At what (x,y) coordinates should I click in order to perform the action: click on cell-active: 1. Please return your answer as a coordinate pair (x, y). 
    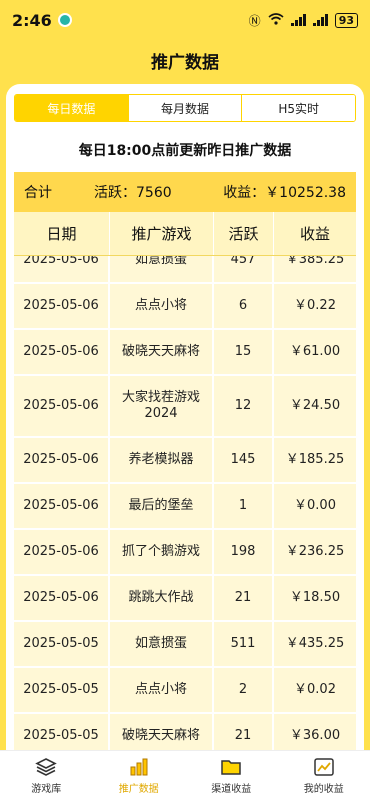
    Looking at the image, I should click on (244, 506).